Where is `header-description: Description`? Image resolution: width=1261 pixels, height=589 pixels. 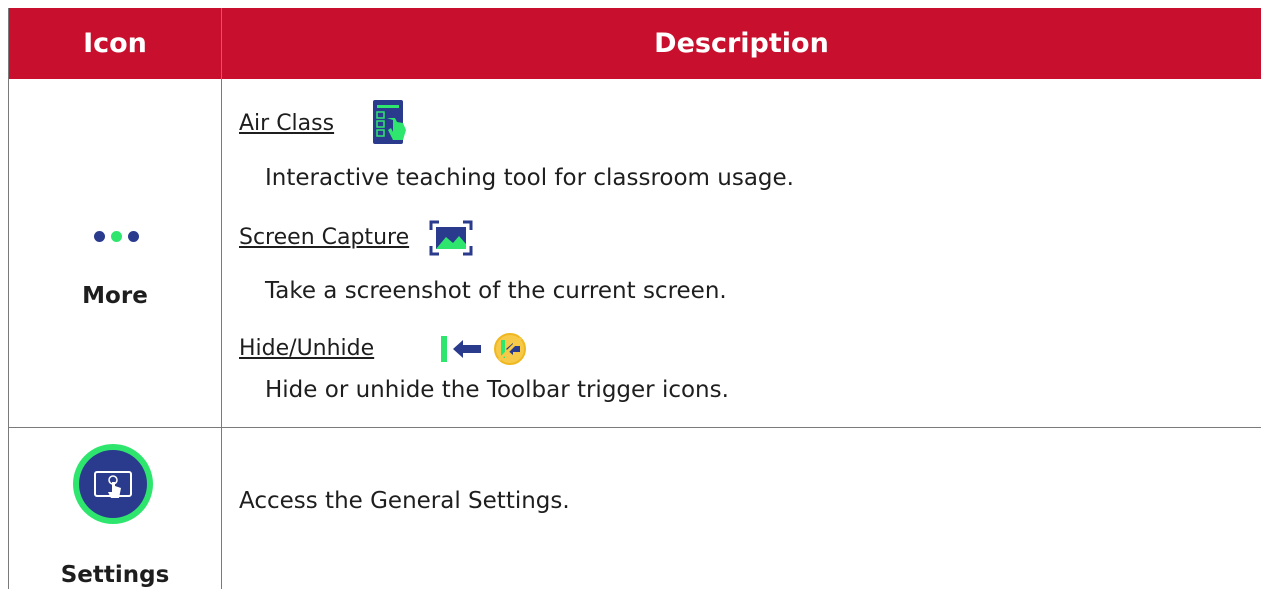 header-description: Description is located at coordinates (741, 43).